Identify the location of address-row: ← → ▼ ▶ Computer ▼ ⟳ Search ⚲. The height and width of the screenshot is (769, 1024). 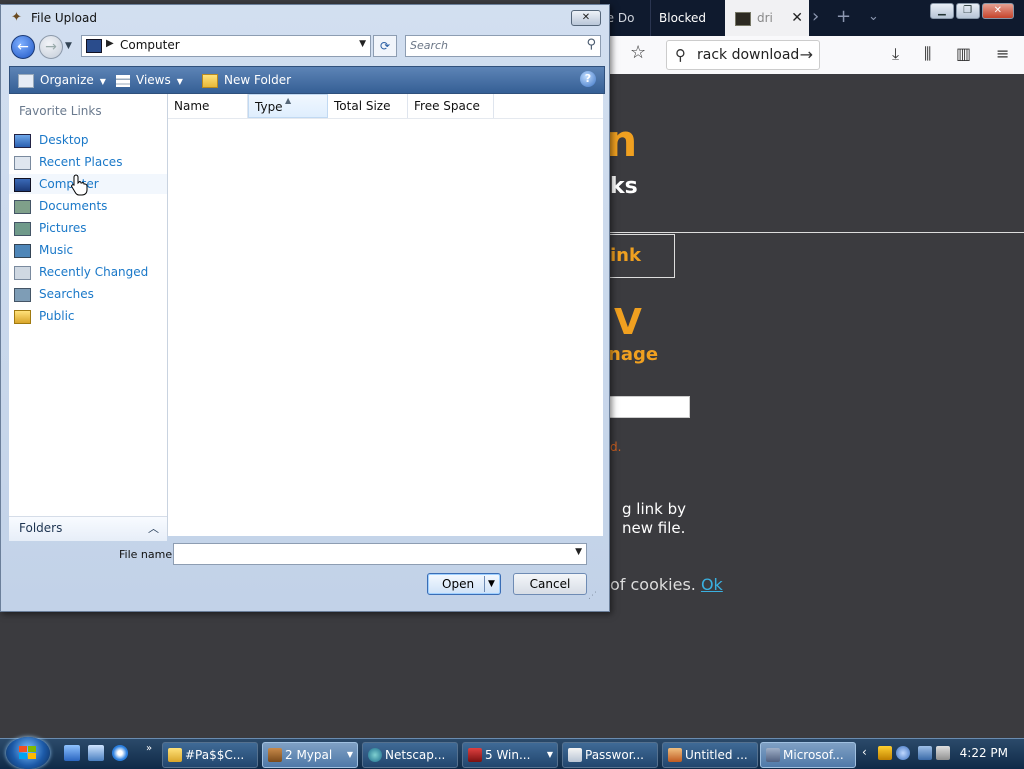
(306, 47).